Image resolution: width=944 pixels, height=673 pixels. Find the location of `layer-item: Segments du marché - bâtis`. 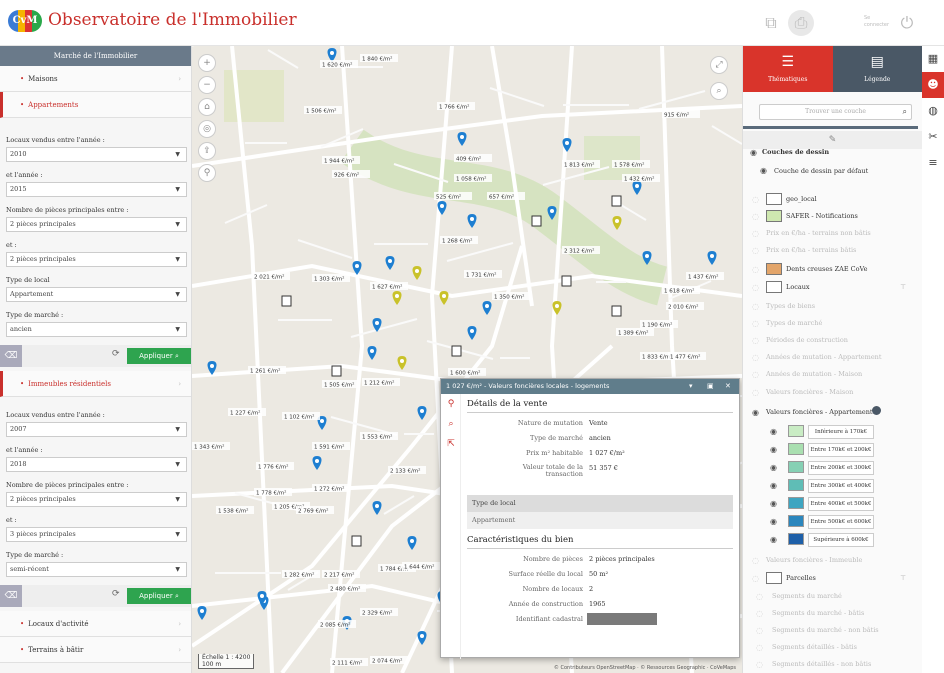

layer-item: Segments du marché - bâtis is located at coordinates (818, 613).